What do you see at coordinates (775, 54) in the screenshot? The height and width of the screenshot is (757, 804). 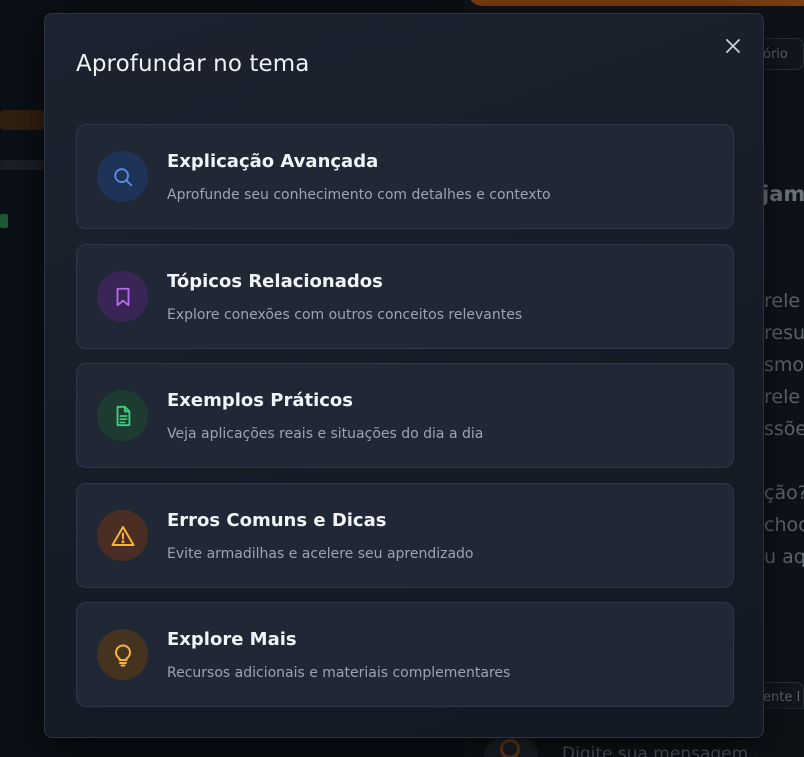 I see `background-history-label: ório` at bounding box center [775, 54].